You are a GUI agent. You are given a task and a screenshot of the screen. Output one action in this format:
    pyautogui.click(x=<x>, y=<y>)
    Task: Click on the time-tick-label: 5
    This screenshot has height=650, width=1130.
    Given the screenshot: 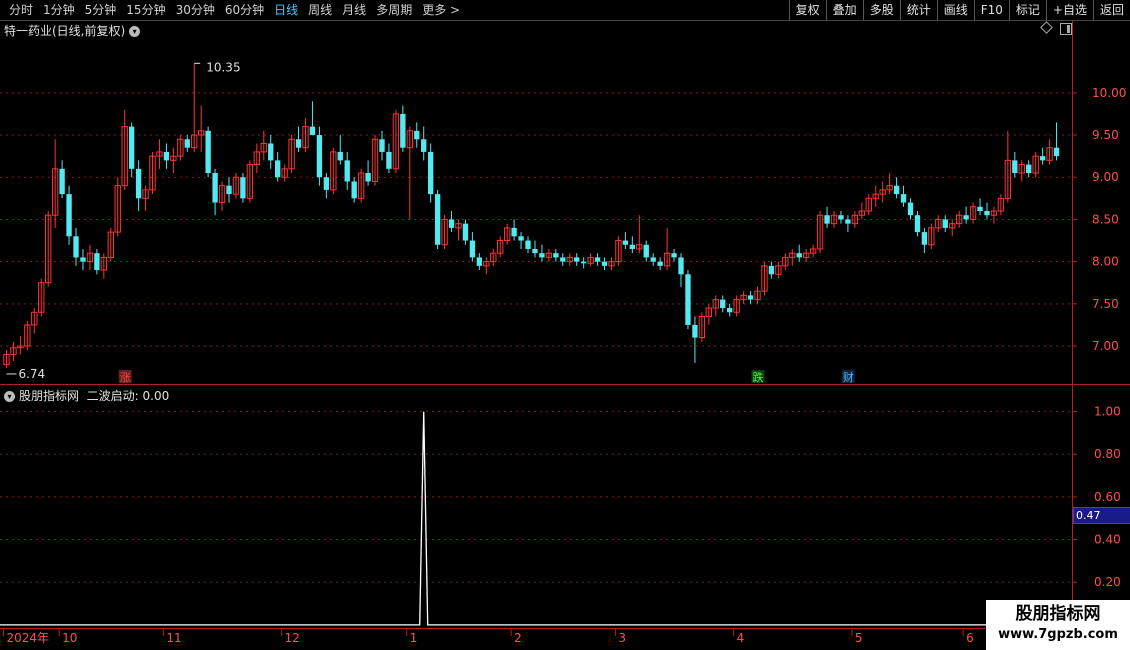 What is the action you would take?
    pyautogui.click(x=859, y=638)
    